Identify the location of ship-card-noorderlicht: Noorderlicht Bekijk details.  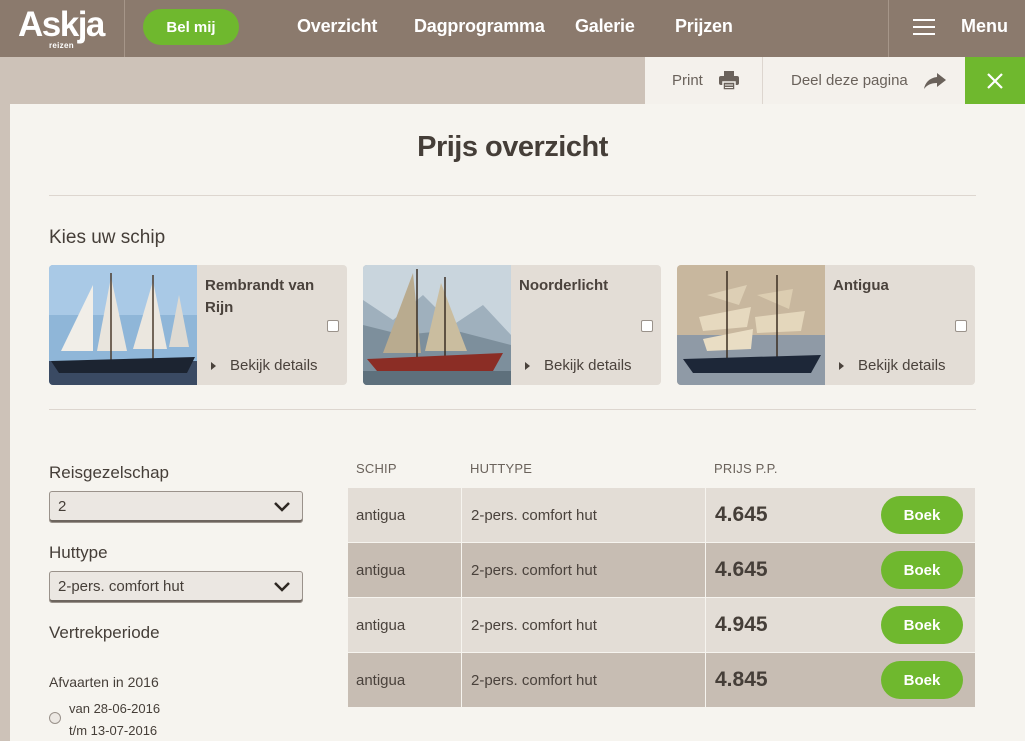
(512, 325).